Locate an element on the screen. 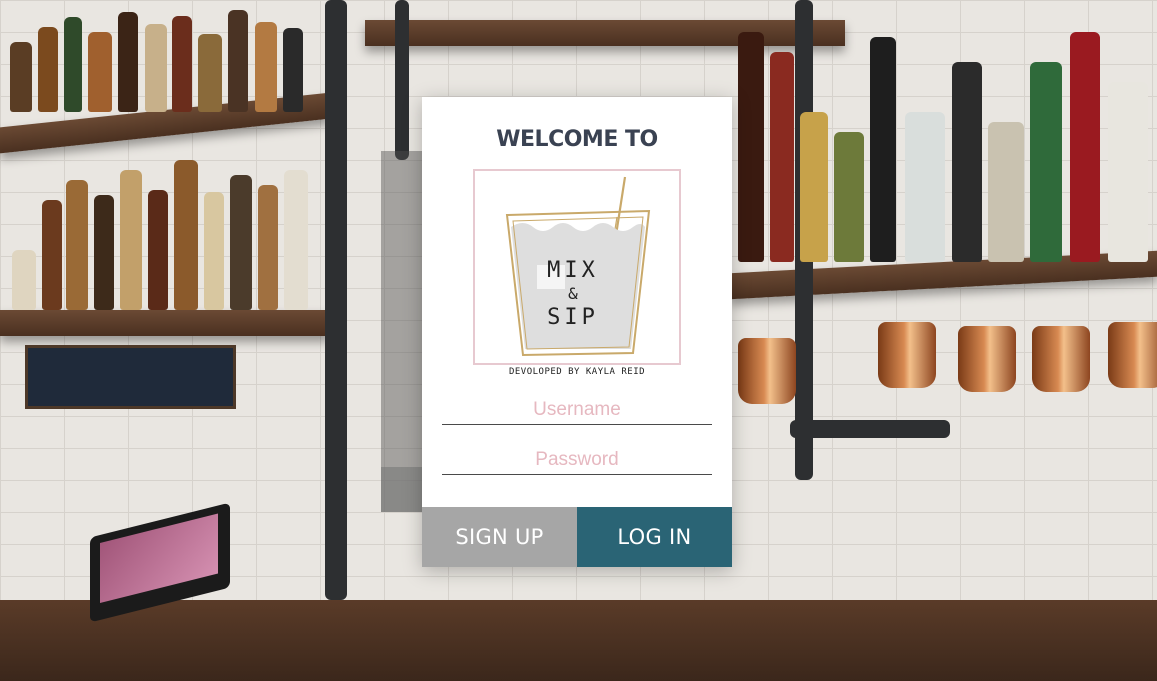  password-input is located at coordinates (577, 460).